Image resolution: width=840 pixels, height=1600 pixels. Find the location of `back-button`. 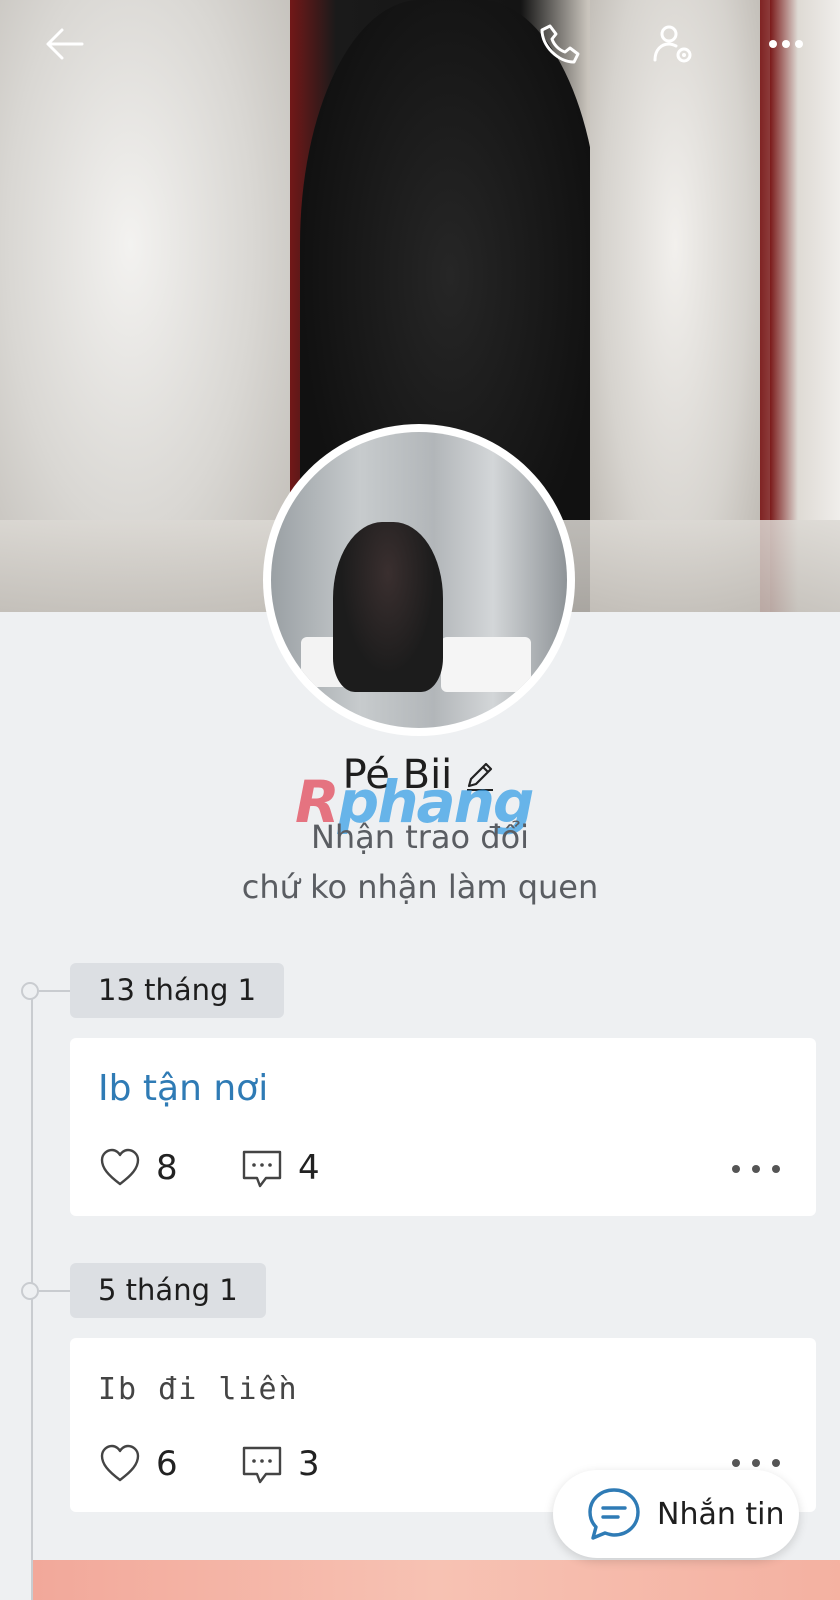

back-button is located at coordinates (64, 44).